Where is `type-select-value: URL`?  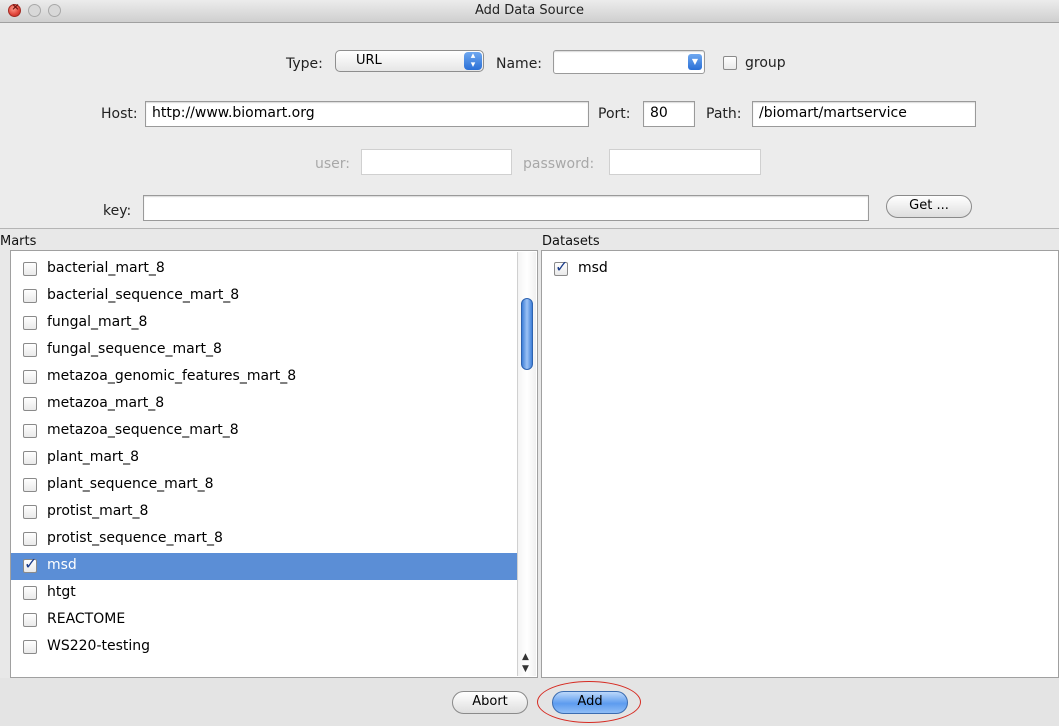
type-select-value: URL is located at coordinates (369, 60).